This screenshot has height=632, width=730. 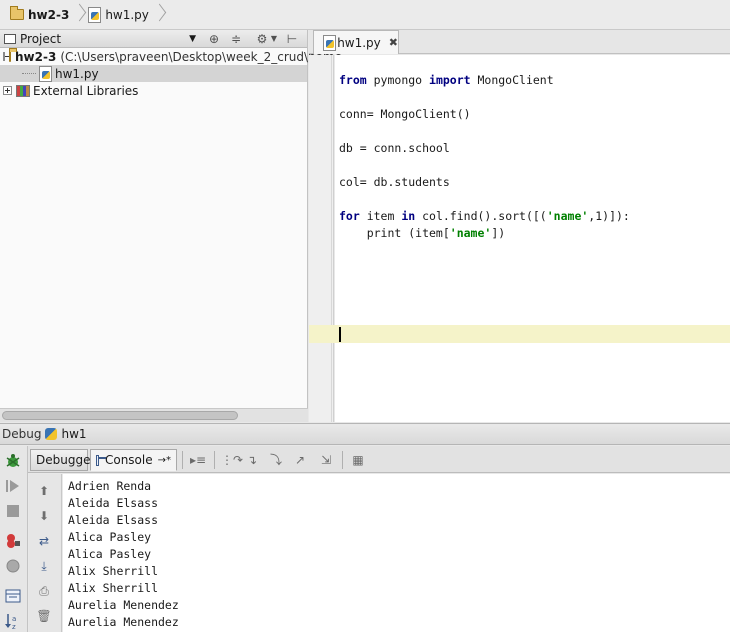 What do you see at coordinates (232, 460) in the screenshot?
I see `step-over-icon: ⋮↷` at bounding box center [232, 460].